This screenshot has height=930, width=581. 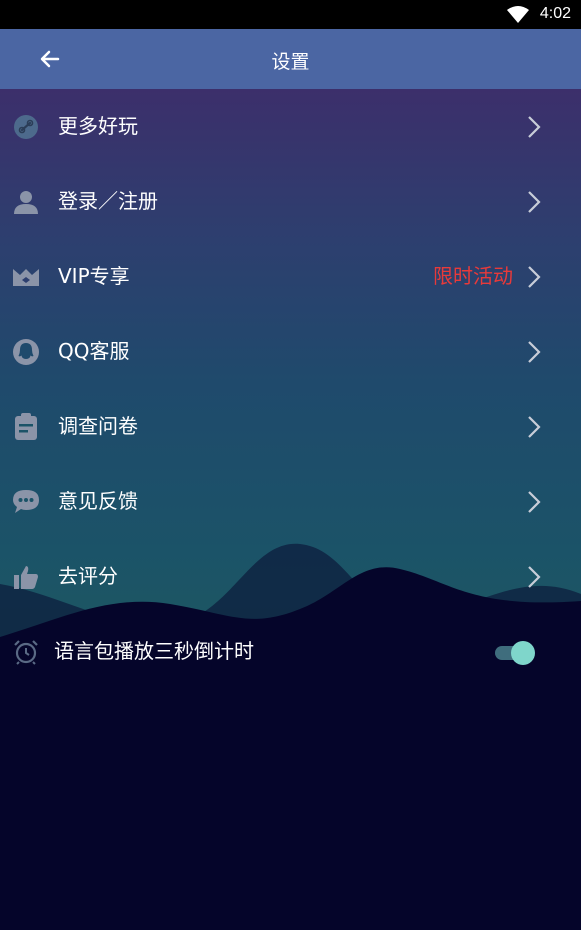 What do you see at coordinates (26, 652) in the screenshot?
I see `alarm-icon` at bounding box center [26, 652].